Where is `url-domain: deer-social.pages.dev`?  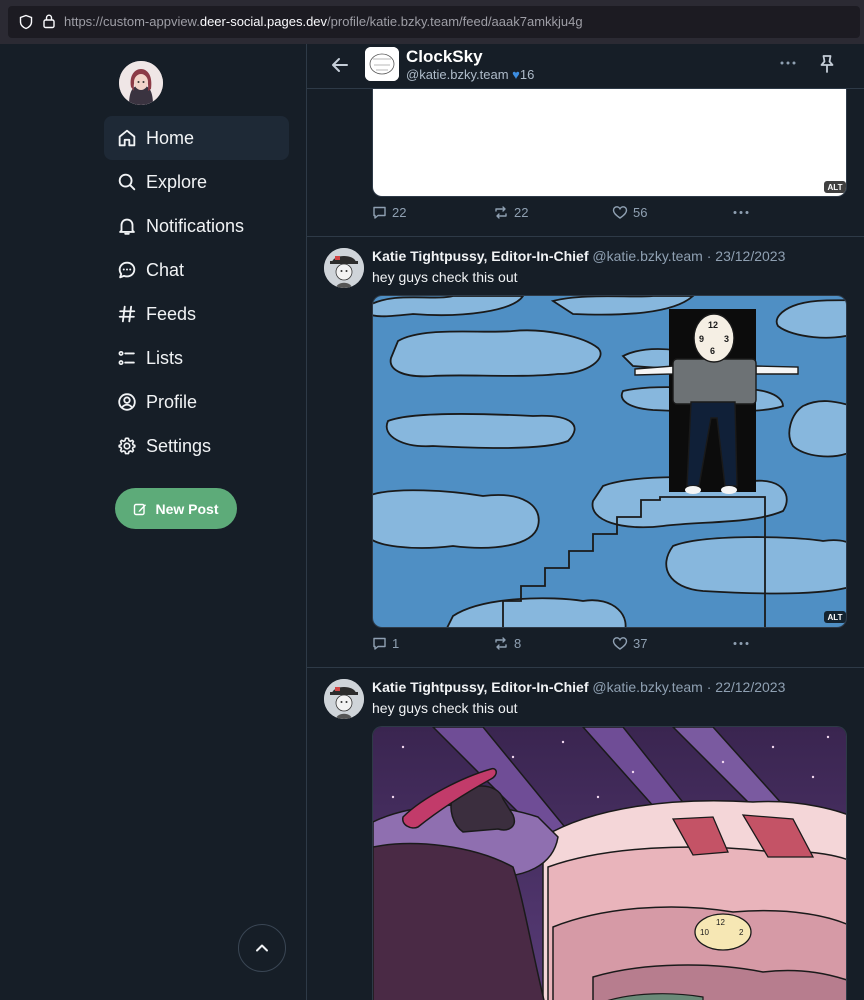 url-domain: deer-social.pages.dev is located at coordinates (263, 21).